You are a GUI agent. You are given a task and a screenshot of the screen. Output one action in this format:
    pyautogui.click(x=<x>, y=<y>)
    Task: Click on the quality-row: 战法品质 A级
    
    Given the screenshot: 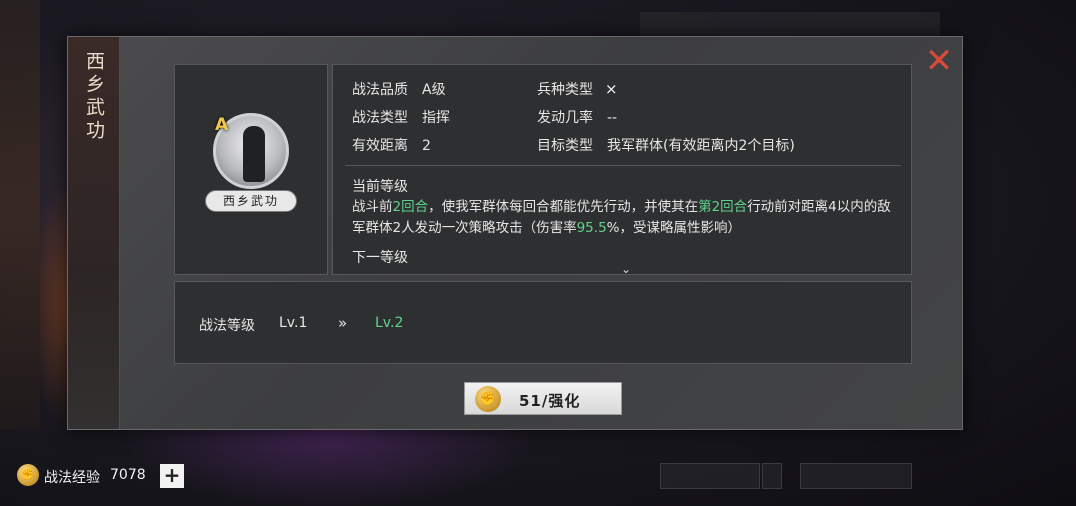 What is the action you would take?
    pyautogui.click(x=399, y=89)
    